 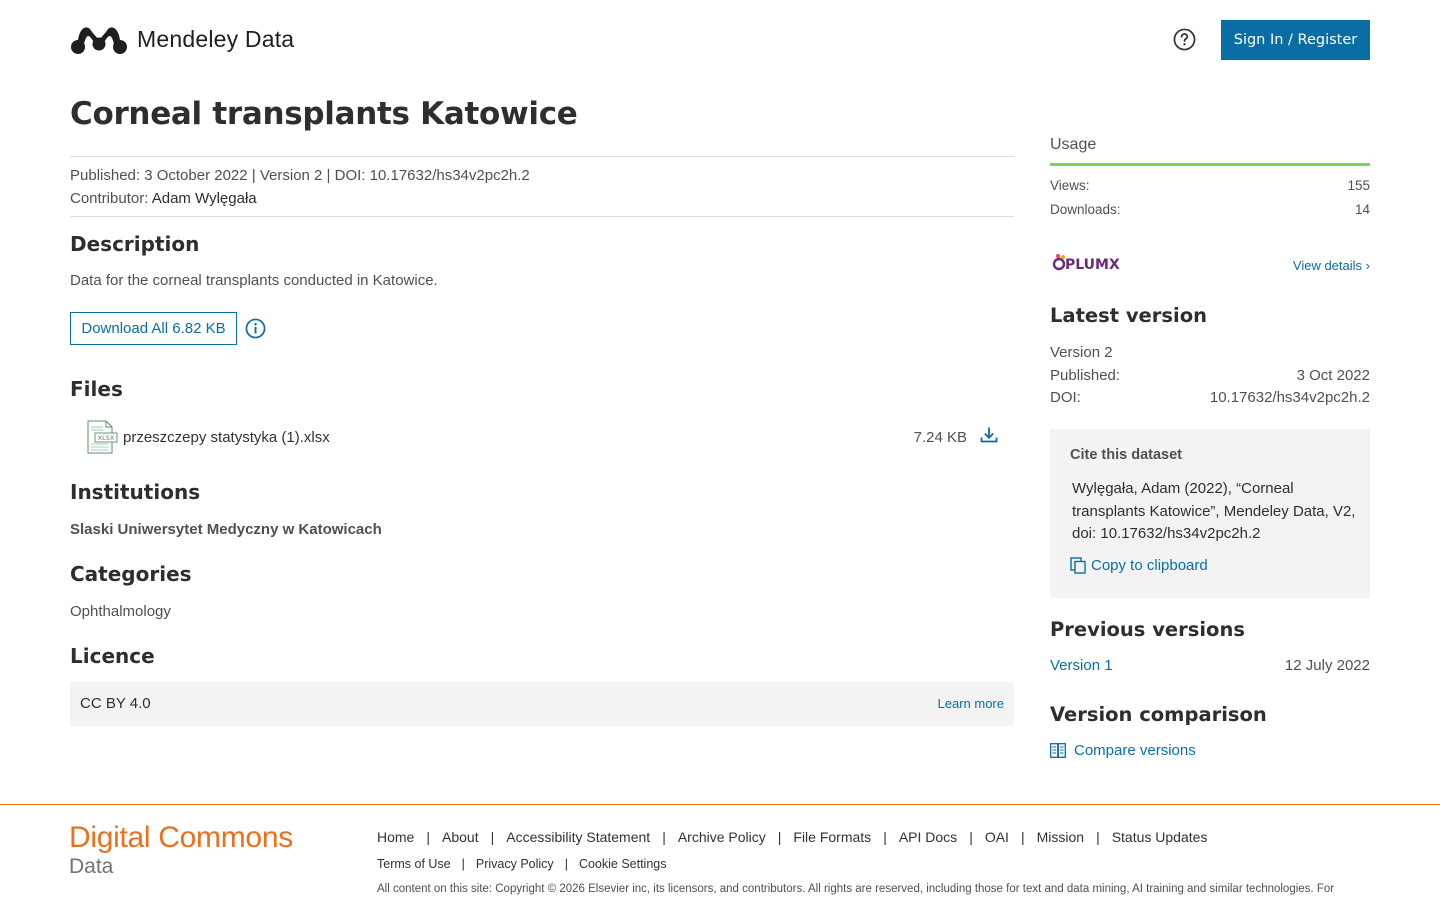 What do you see at coordinates (153, 328) in the screenshot?
I see `download-all-button: Download All 6.82 KB` at bounding box center [153, 328].